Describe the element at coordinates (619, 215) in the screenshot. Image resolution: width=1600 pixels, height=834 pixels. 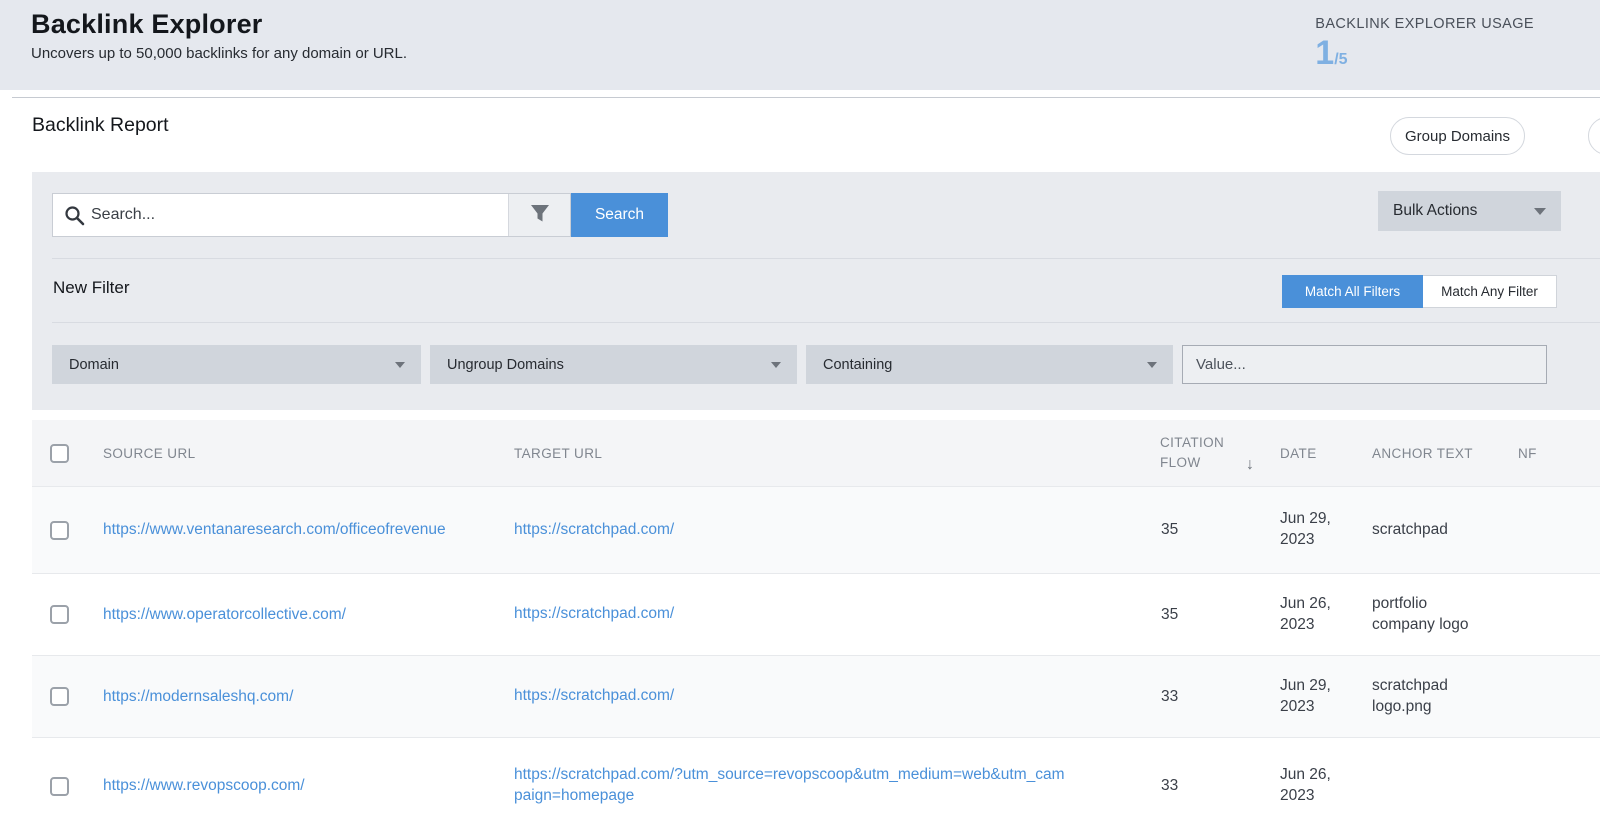
I see `search-button: Search` at that location.